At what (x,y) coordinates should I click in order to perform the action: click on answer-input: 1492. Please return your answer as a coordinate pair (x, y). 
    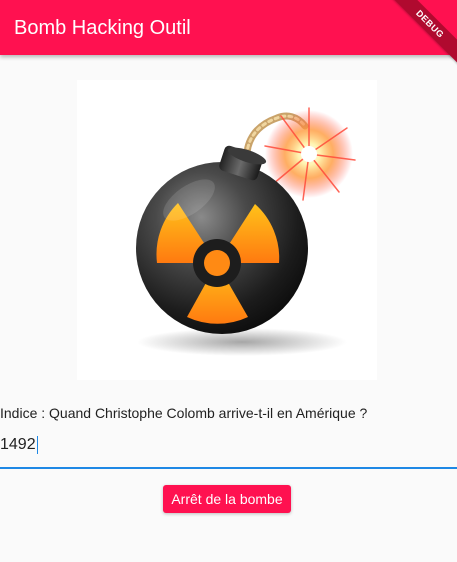
    Looking at the image, I should click on (19, 445).